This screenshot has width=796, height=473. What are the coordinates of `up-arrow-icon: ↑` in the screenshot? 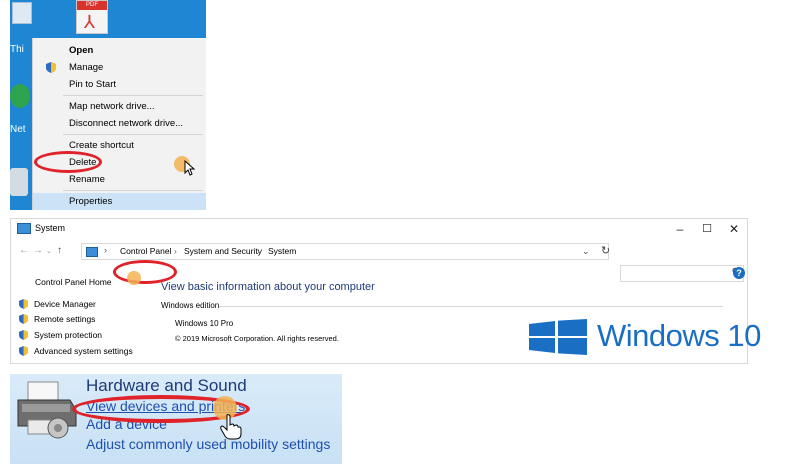 It's located at (59, 250).